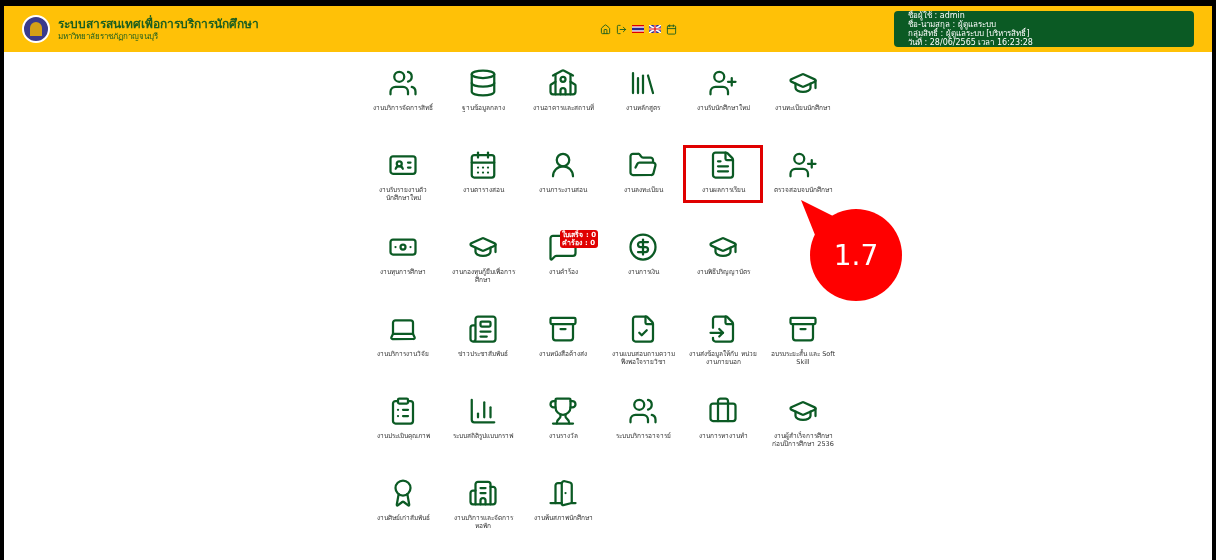  What do you see at coordinates (563, 83) in the screenshot?
I see `school-building-icon` at bounding box center [563, 83].